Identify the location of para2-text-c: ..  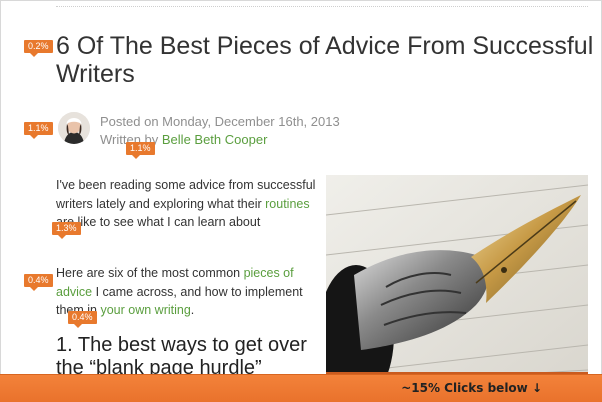
(192, 310).